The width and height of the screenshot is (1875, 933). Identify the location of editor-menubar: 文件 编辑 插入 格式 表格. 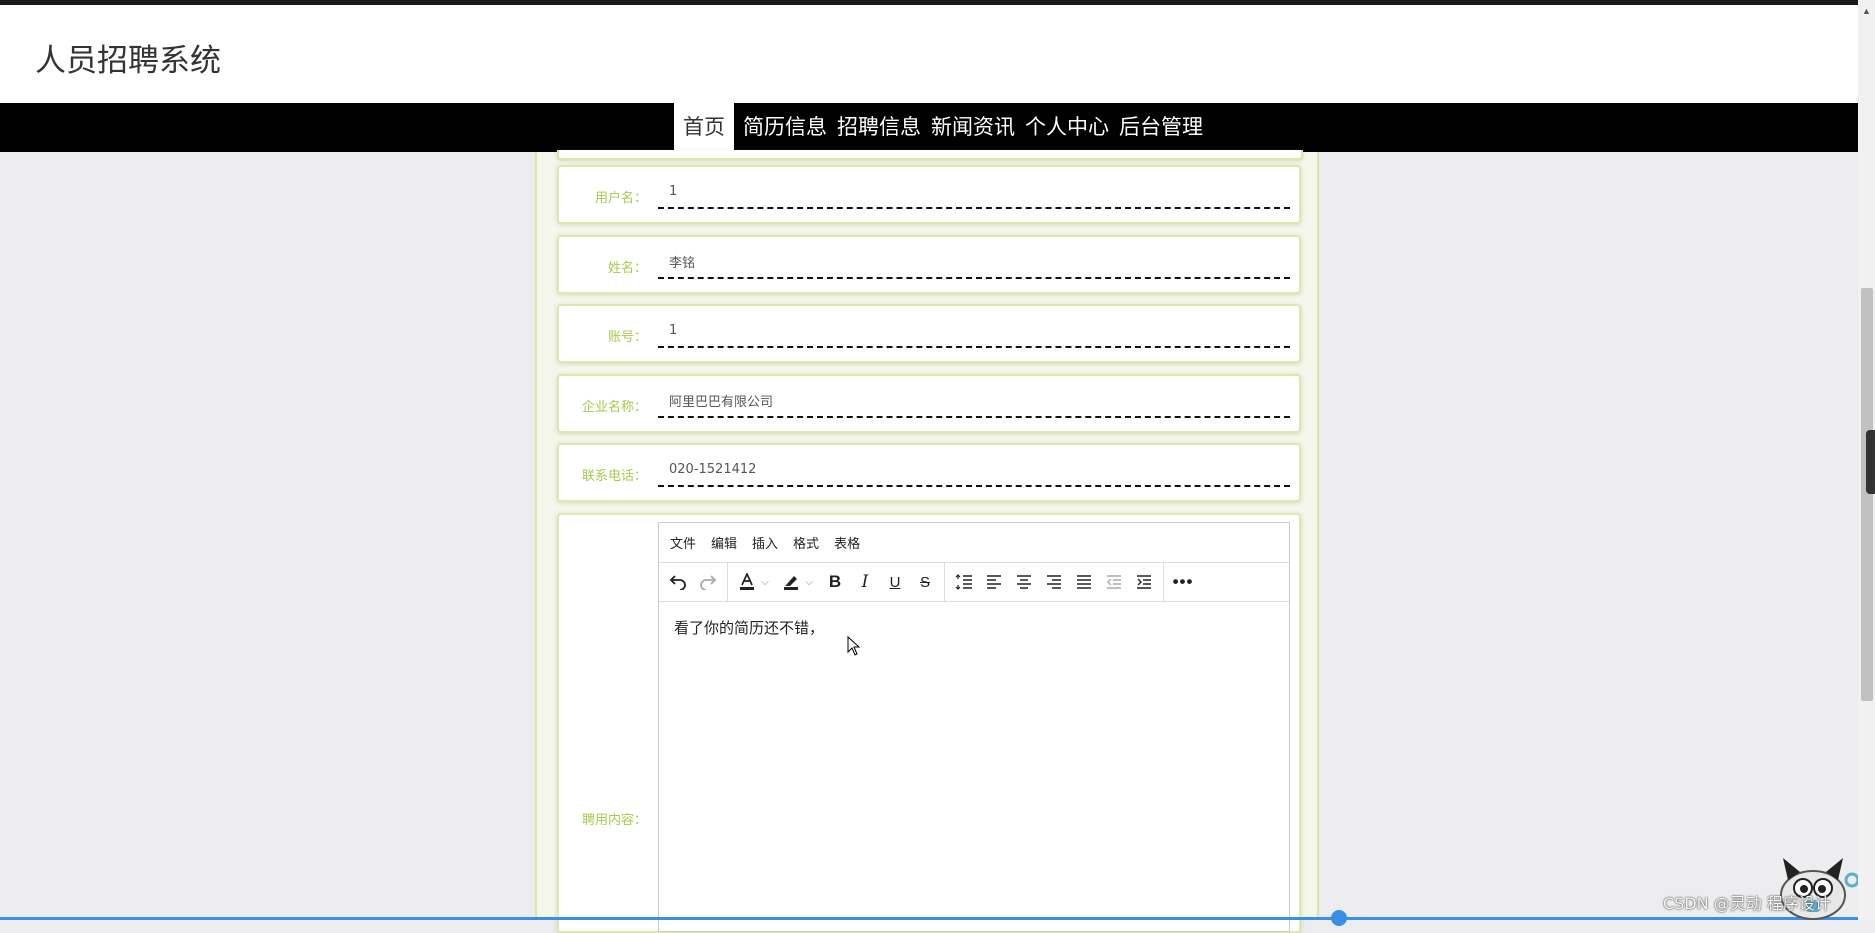
(974, 543).